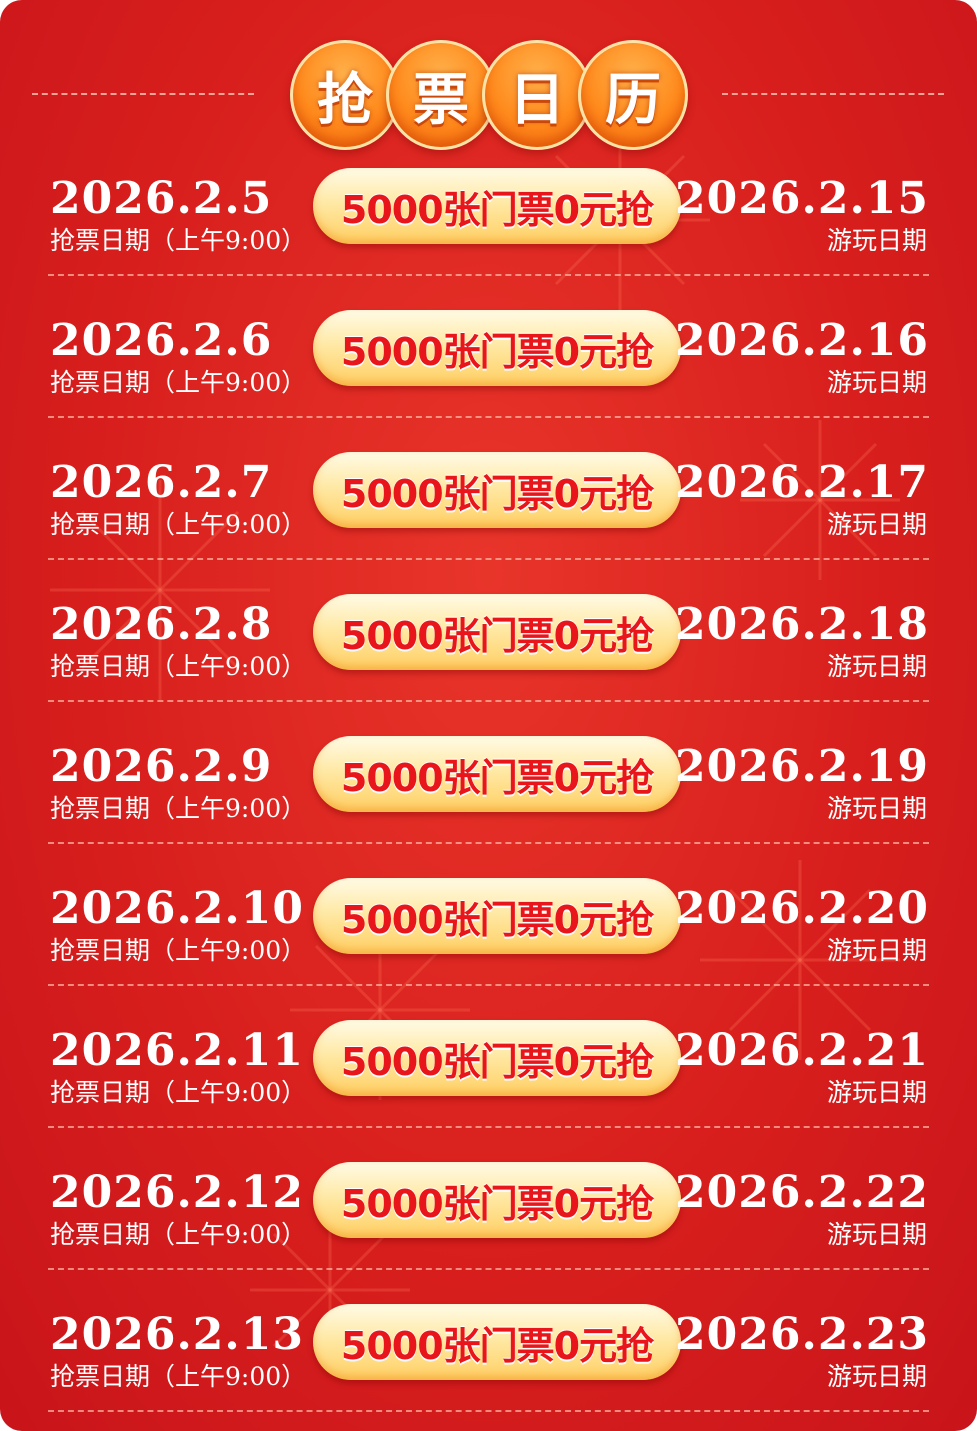 The width and height of the screenshot is (977, 1431). I want to click on grab-date: 2026.2.7, so click(161, 482).